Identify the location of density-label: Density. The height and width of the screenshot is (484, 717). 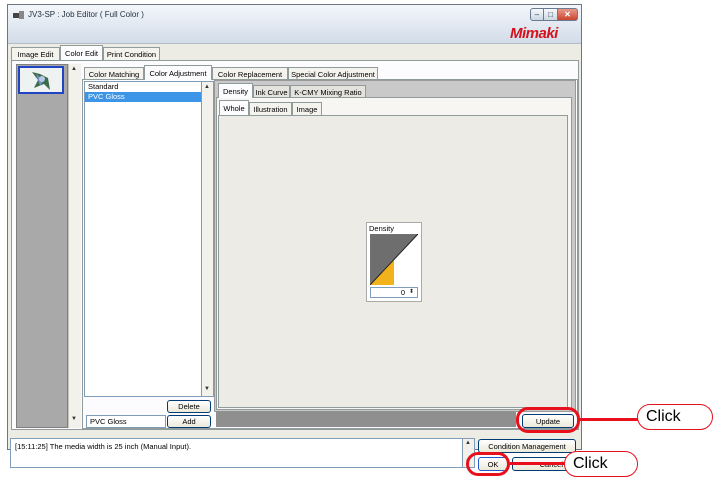
(382, 228).